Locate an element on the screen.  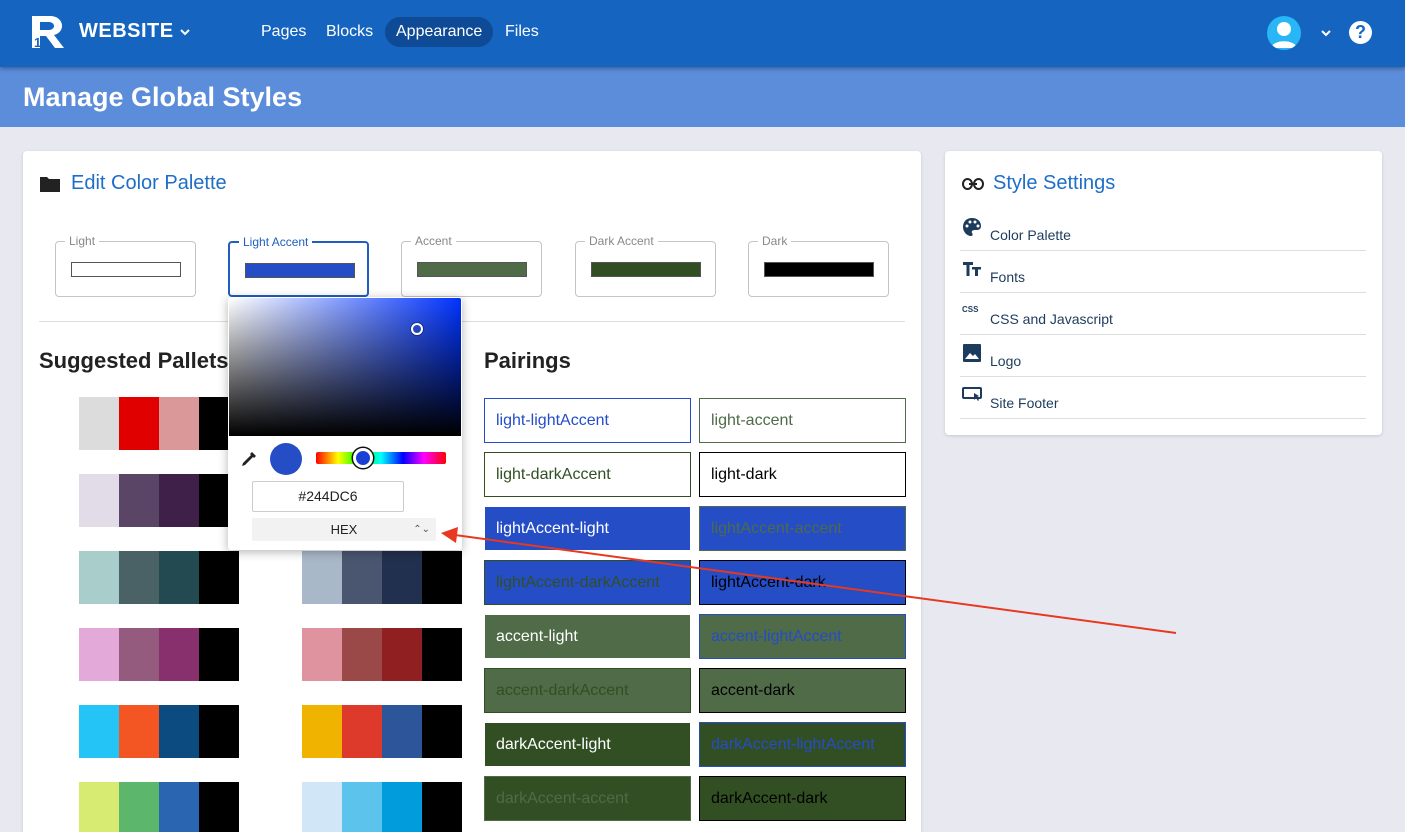
nav-files: Files is located at coordinates (522, 32).